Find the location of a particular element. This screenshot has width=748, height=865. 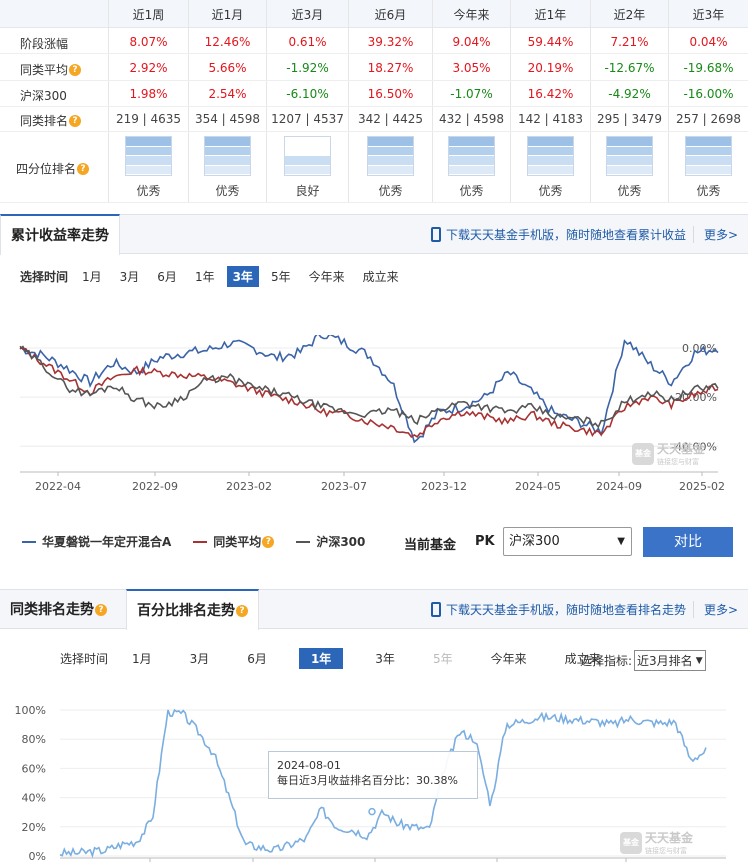

table-cell: 8.07% is located at coordinates (148, 42).